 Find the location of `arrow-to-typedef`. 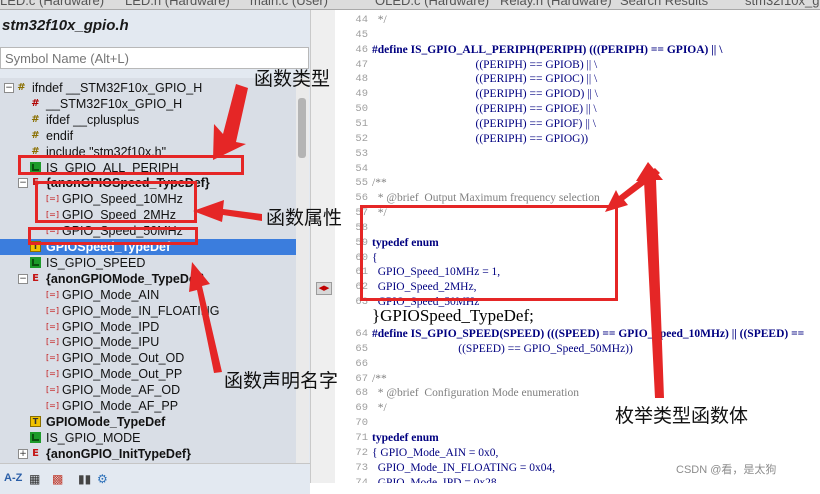

arrow-to-typedef is located at coordinates (205, 317).